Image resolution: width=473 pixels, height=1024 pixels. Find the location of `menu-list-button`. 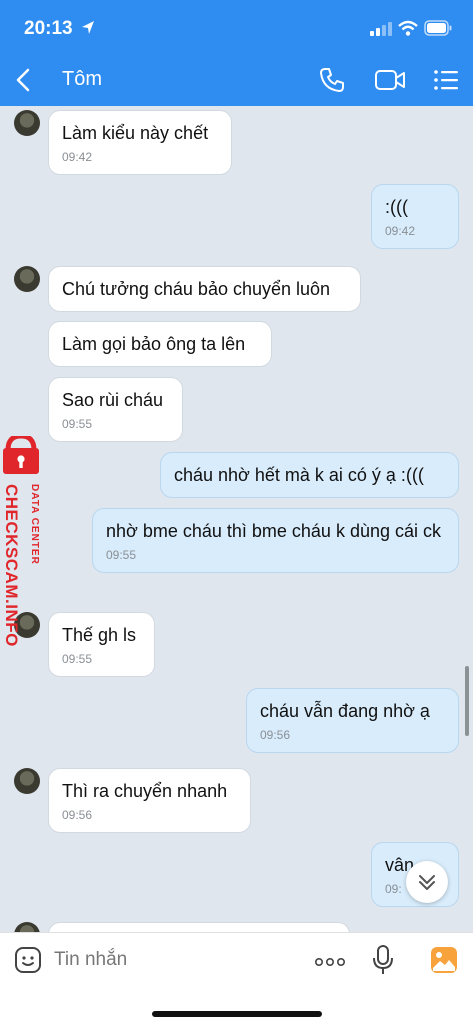

menu-list-button is located at coordinates (446, 80).